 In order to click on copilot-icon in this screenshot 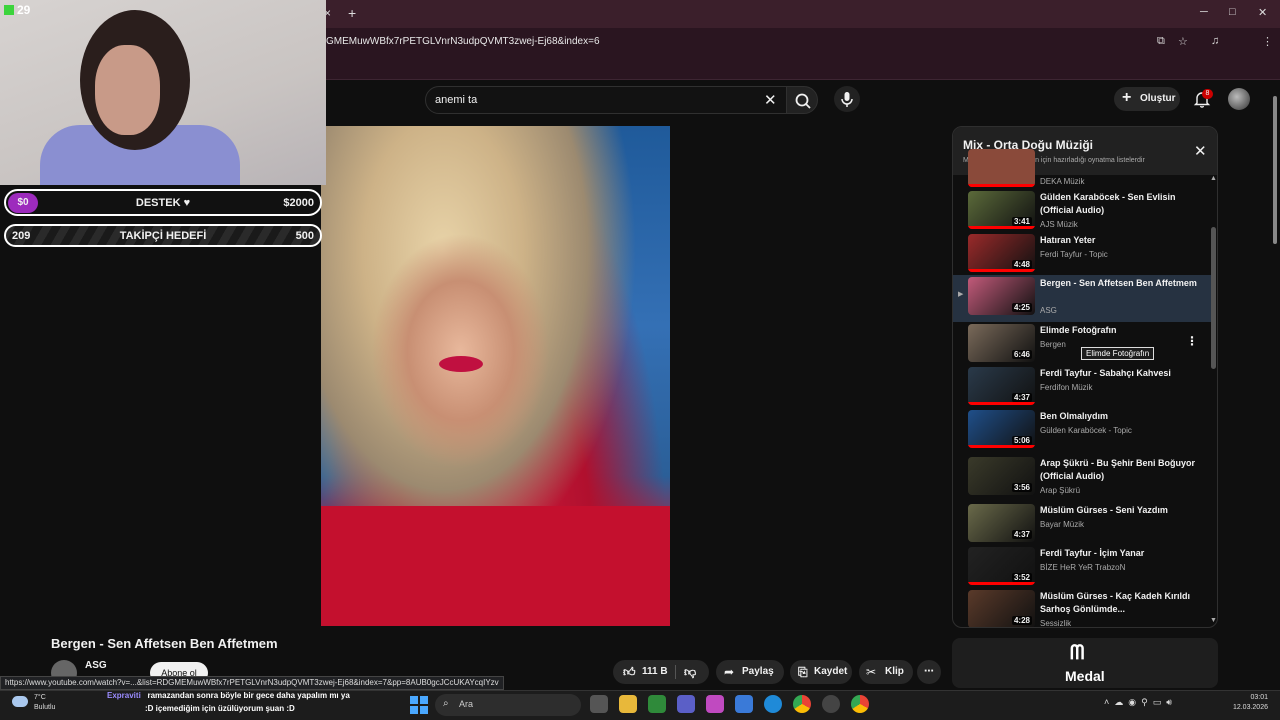, I will do `click(715, 704)`.